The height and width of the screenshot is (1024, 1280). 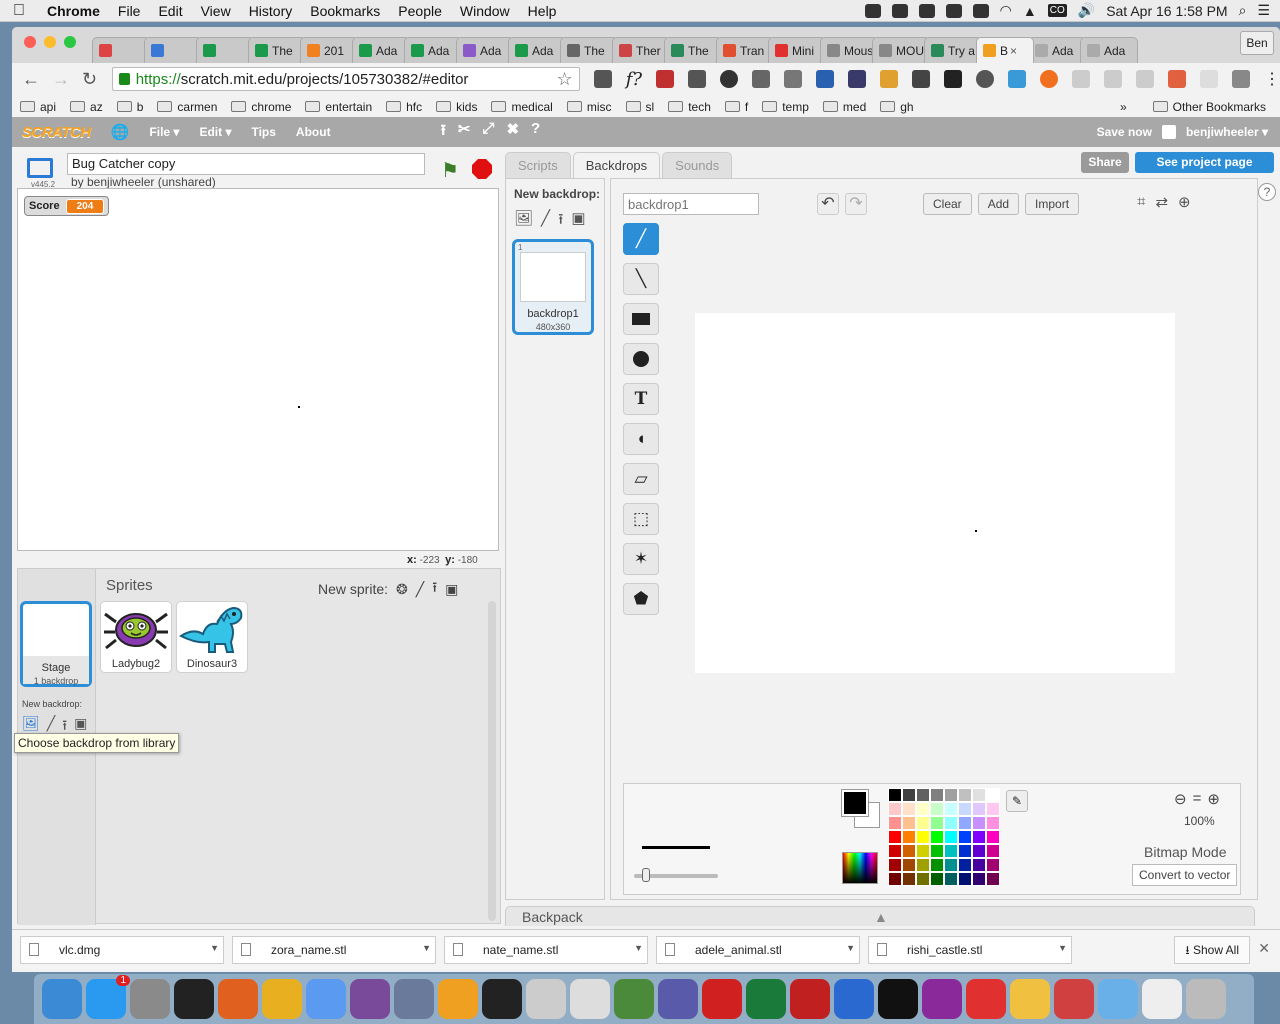 I want to click on browser-tab: Tran, so click(x=745, y=50).